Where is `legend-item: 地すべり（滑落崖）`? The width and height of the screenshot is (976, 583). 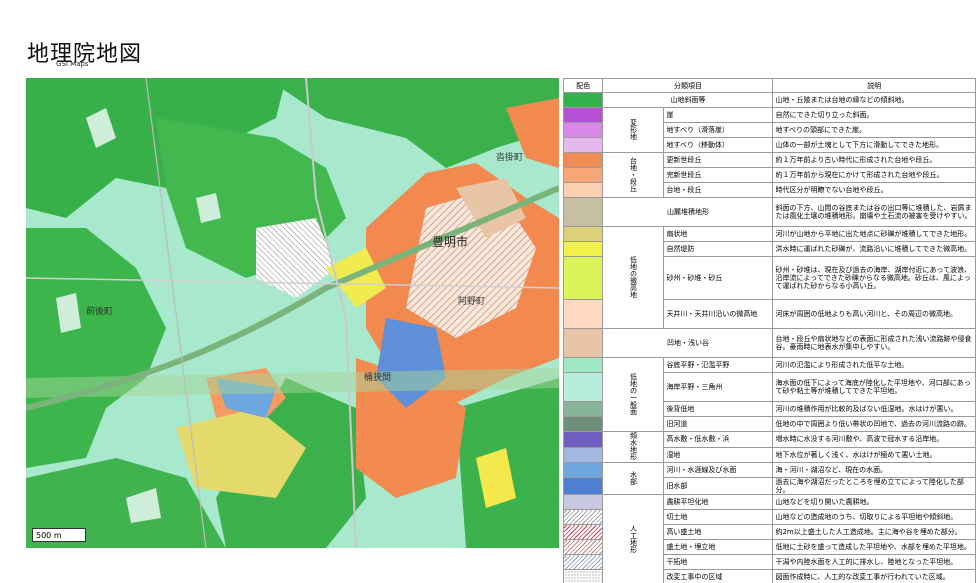 legend-item: 地すべり（滑落崖） is located at coordinates (718, 130).